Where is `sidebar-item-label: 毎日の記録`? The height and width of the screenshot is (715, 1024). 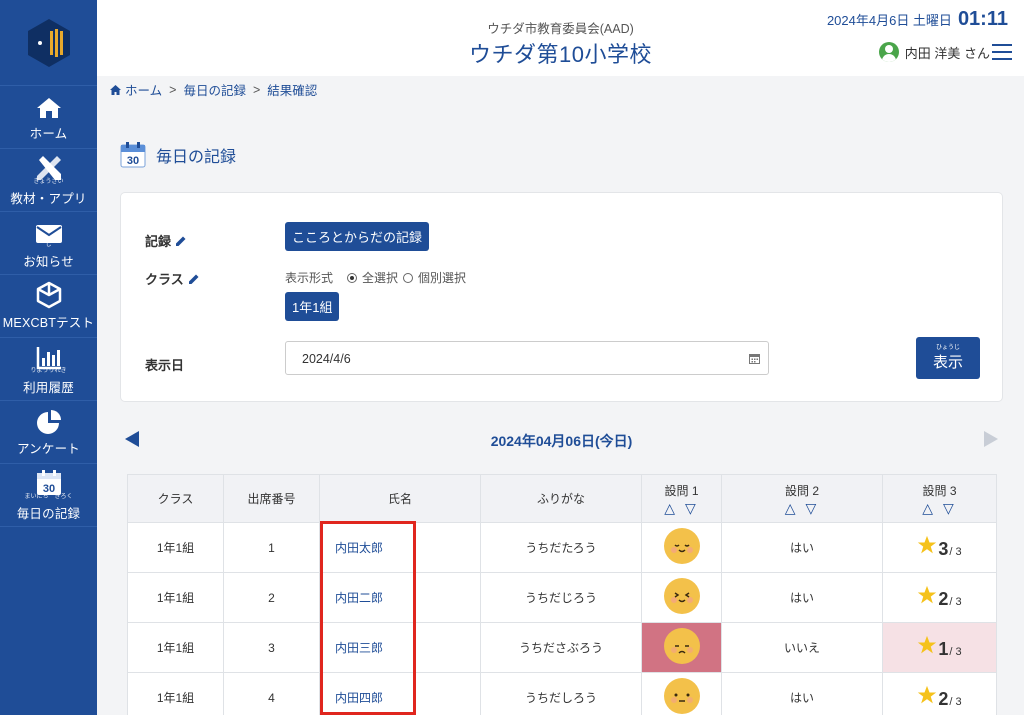
sidebar-item-label: 毎日の記録 is located at coordinates (48, 514).